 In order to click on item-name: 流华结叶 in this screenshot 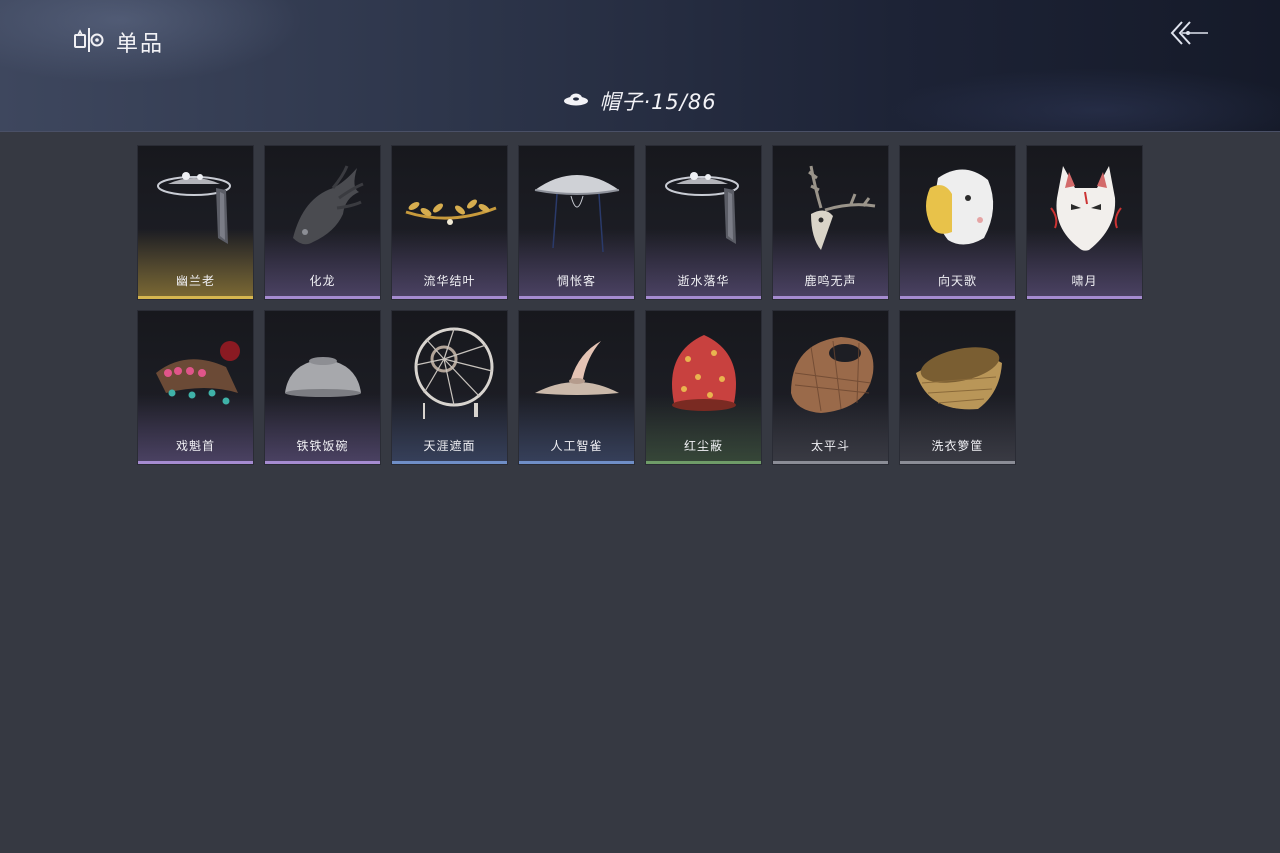, I will do `click(449, 281)`.